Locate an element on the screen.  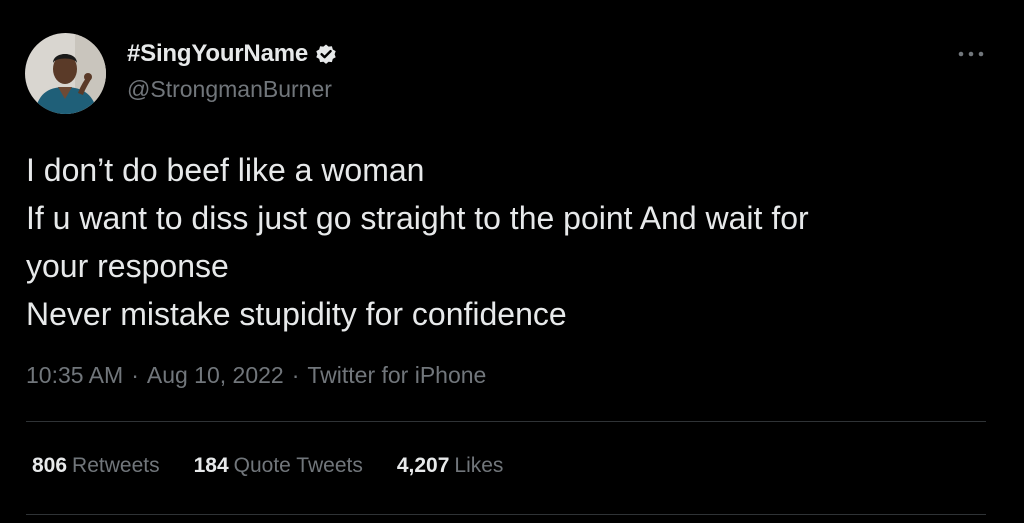
author-handle: @StrongmanBurner is located at coordinates (229, 89).